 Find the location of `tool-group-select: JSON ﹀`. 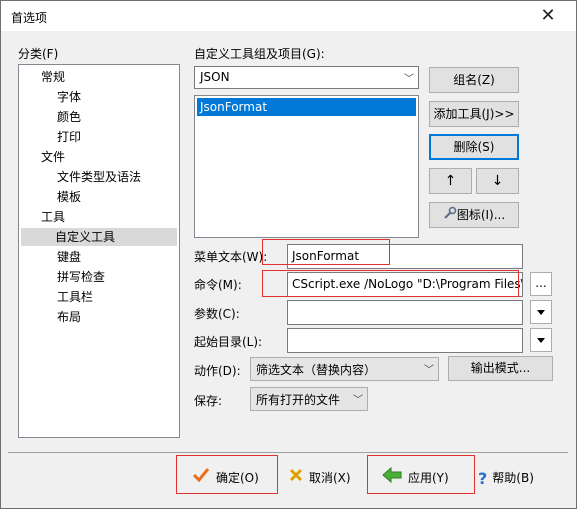

tool-group-select: JSON ﹀ is located at coordinates (306, 77).